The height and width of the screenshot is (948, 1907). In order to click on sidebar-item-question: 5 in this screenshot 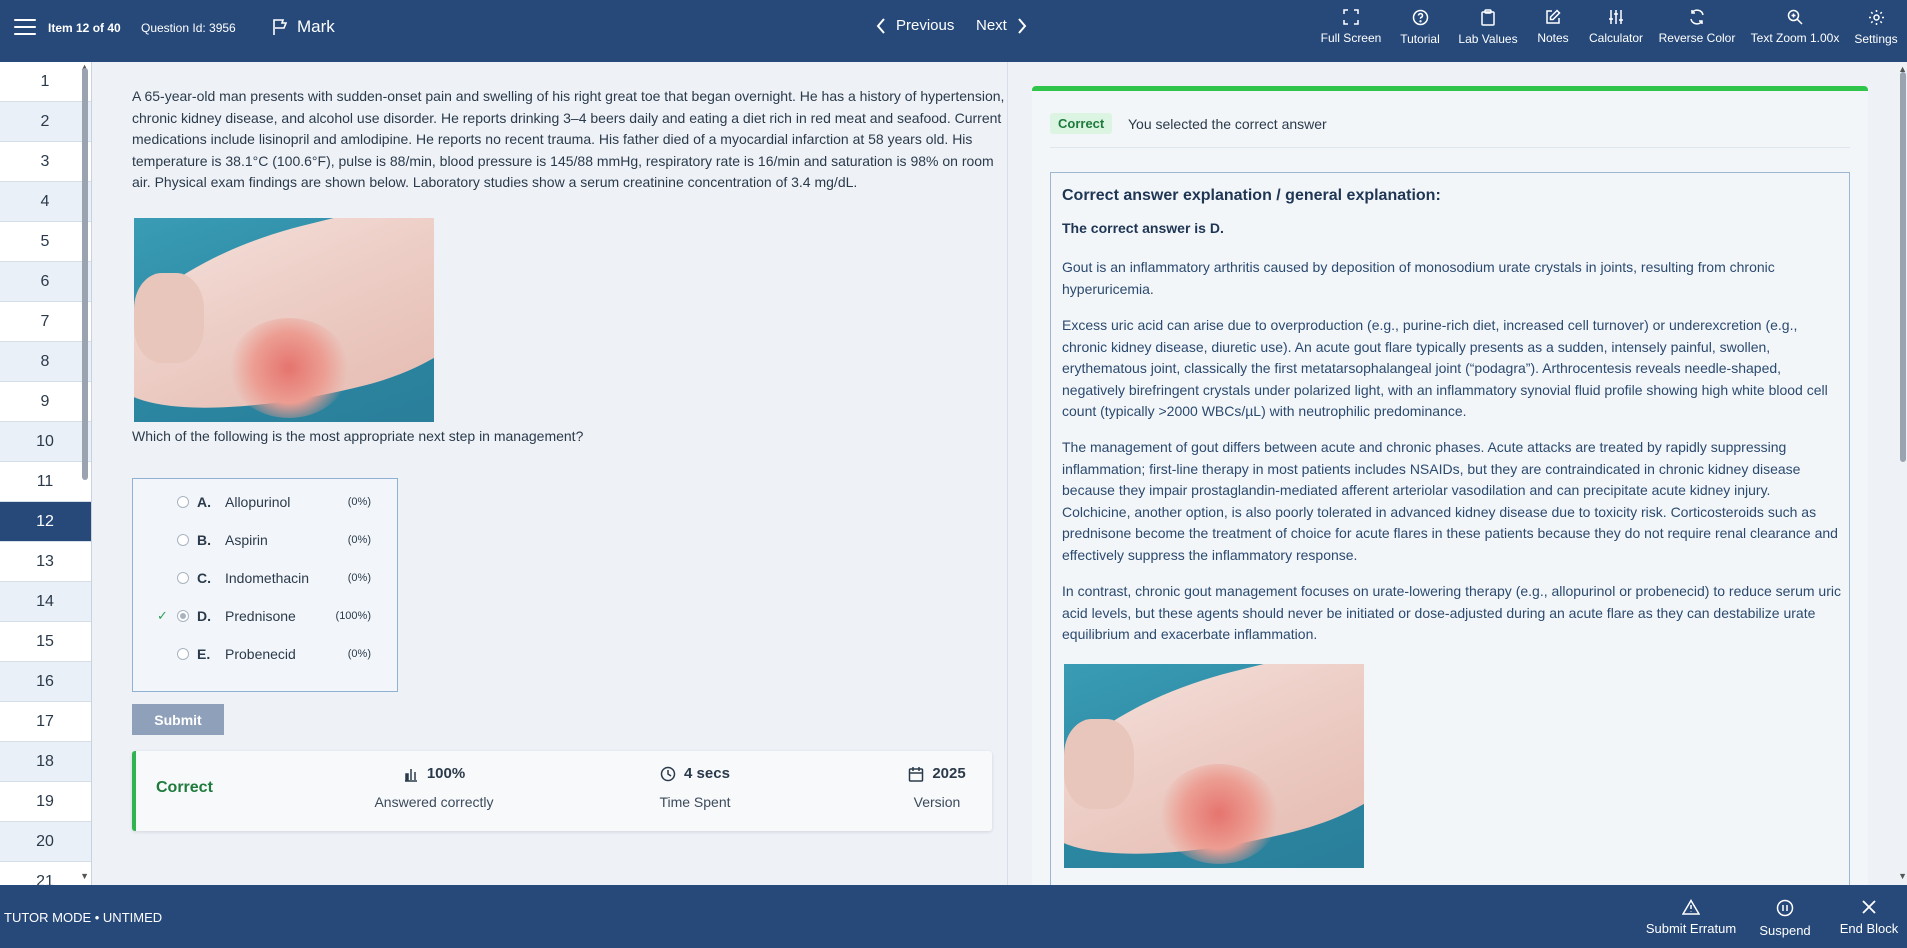, I will do `click(45, 242)`.